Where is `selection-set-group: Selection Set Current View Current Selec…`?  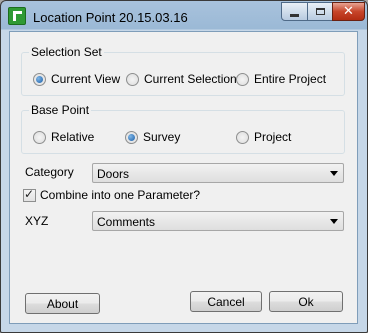
selection-set-group: Selection Set Current View Current Selec… is located at coordinates (183, 70).